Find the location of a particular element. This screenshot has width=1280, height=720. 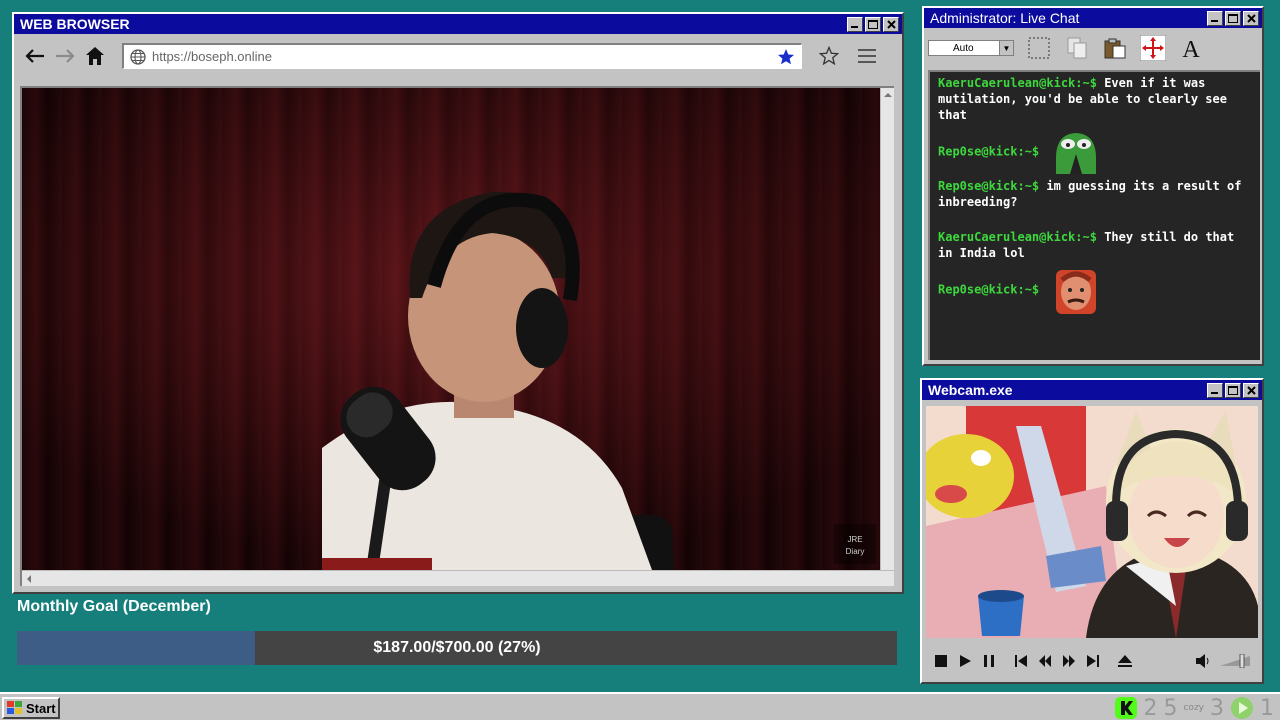

star-filled-icon is located at coordinates (786, 57).